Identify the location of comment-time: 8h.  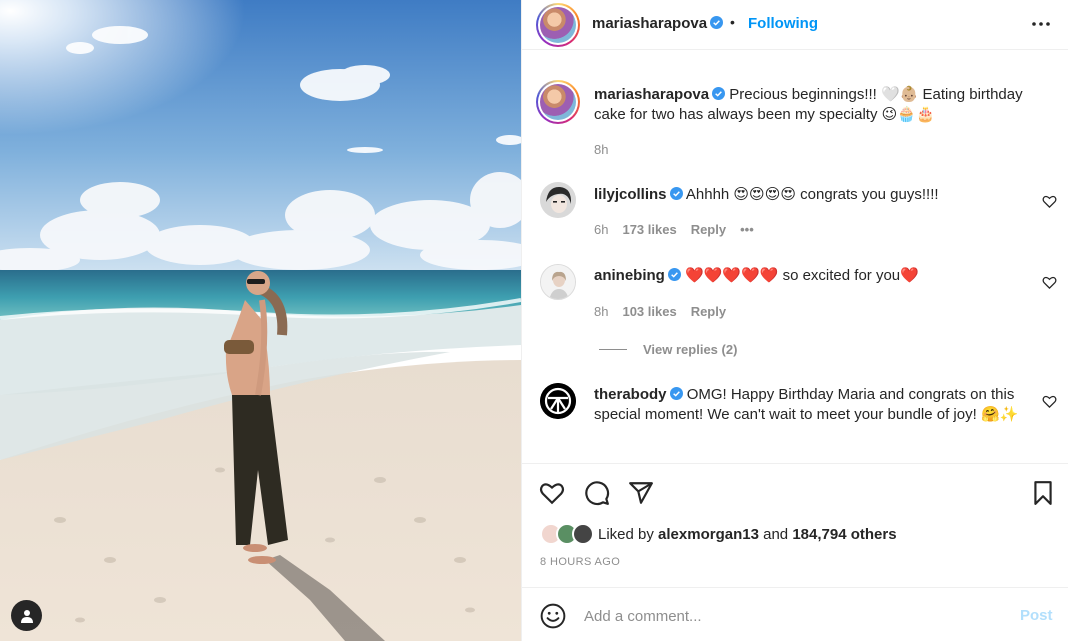
(601, 311).